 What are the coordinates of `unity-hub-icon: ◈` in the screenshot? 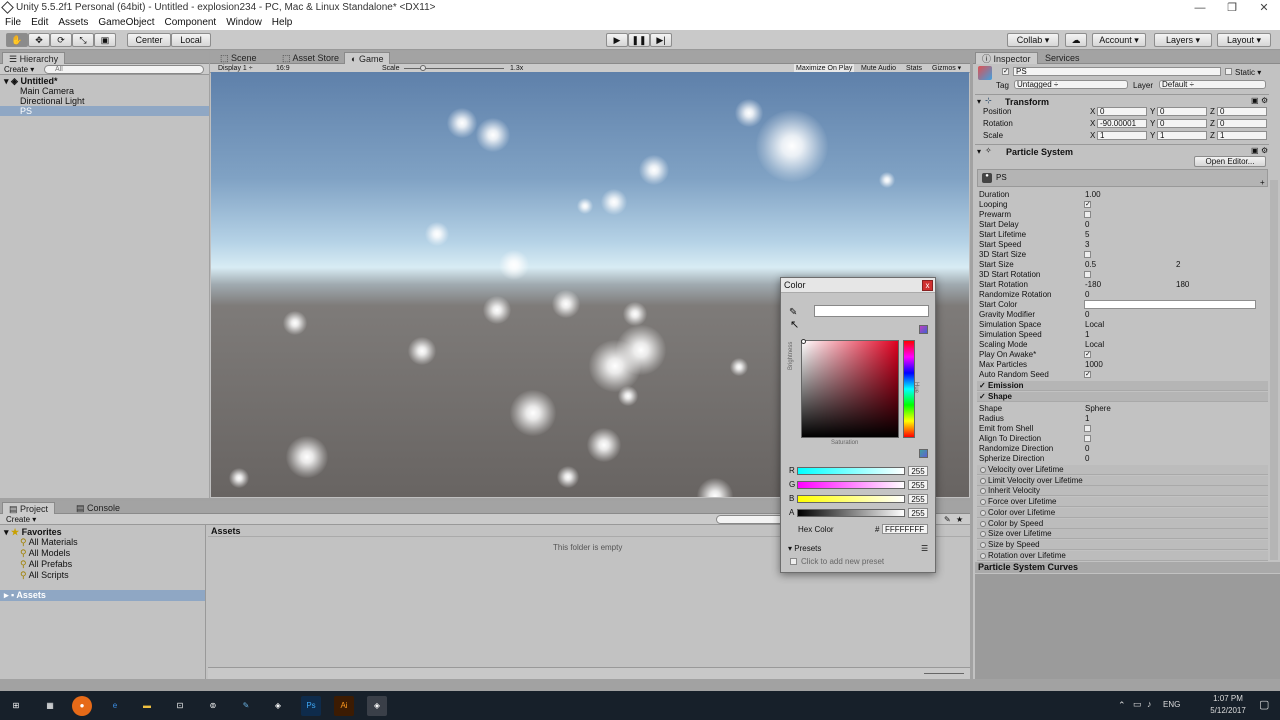 It's located at (278, 706).